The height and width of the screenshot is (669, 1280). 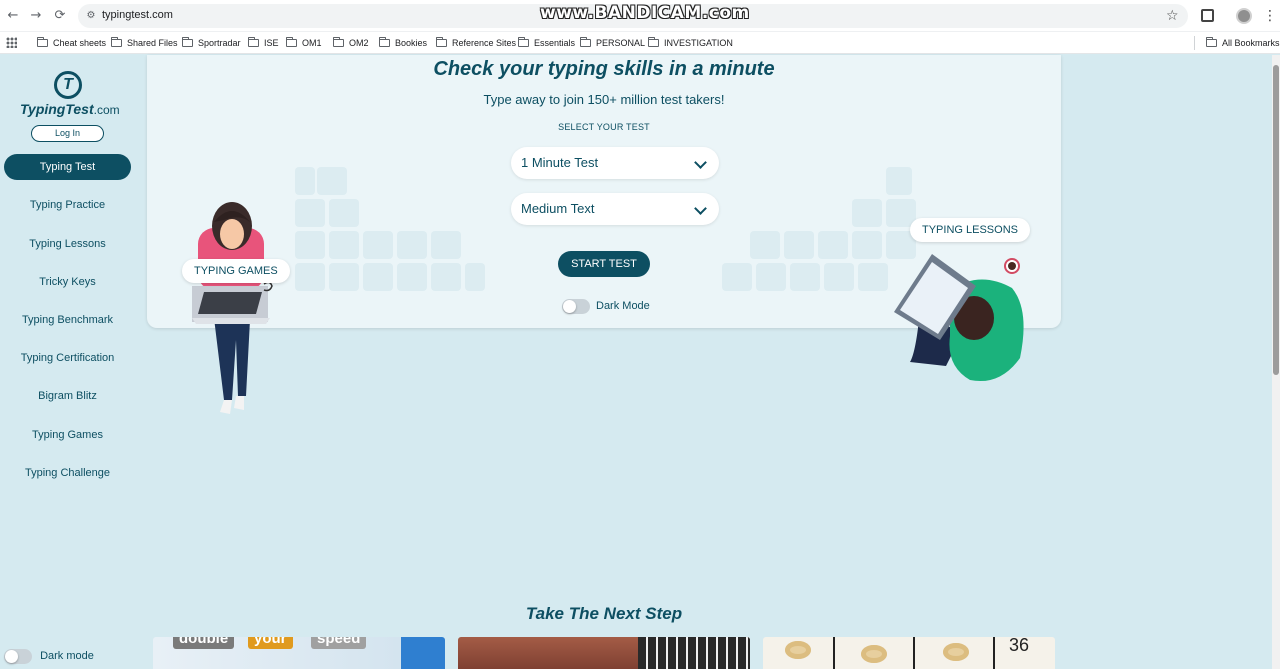 I want to click on site-logo: TypingTest.com, so click(x=70, y=109).